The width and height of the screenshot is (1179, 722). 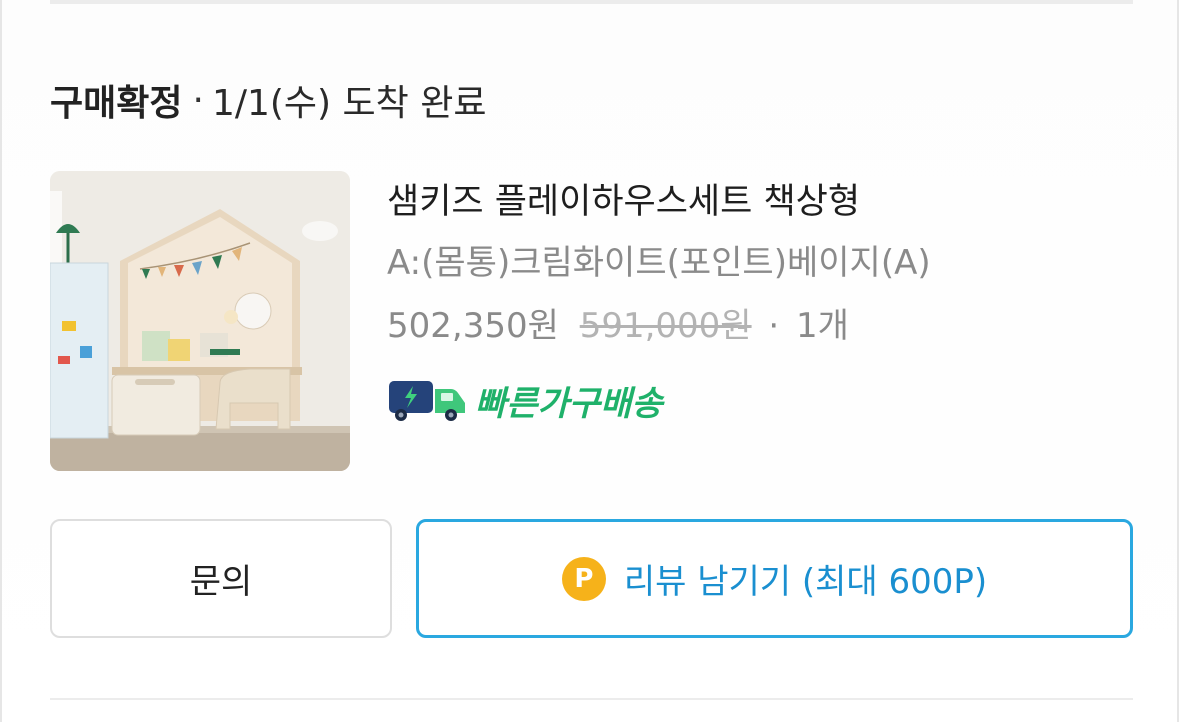 I want to click on order-status-line: 구매확정 · 1/1(수) 도착 완료, so click(x=268, y=100).